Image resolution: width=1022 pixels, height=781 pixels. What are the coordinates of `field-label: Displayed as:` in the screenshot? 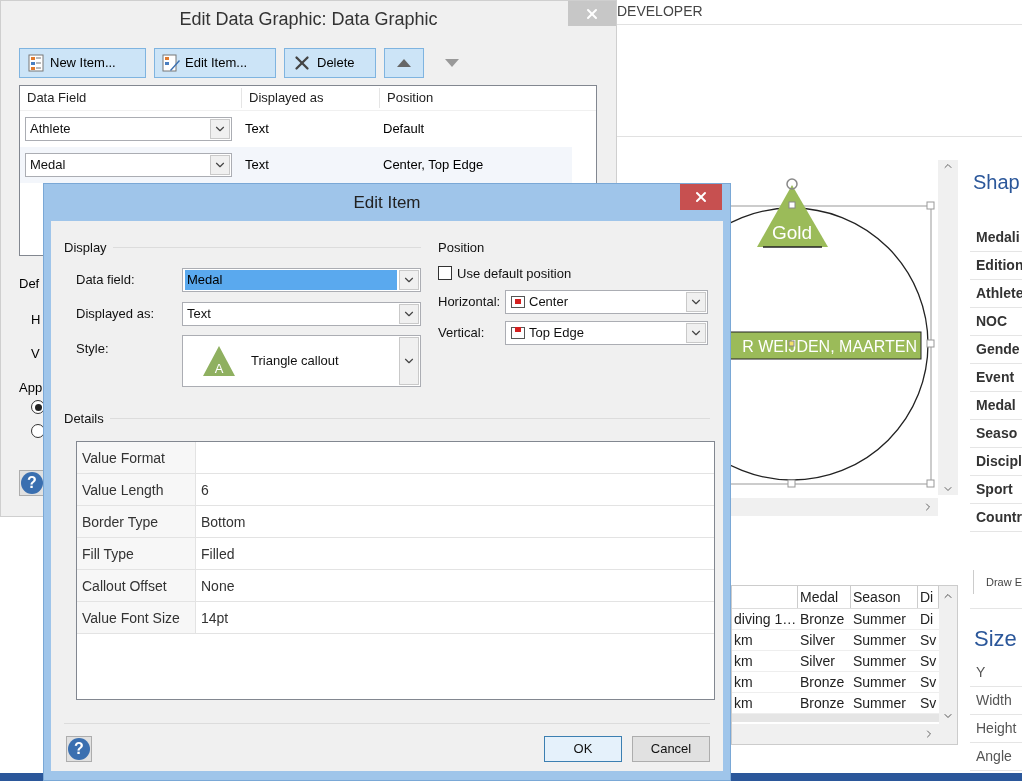 It's located at (116, 313).